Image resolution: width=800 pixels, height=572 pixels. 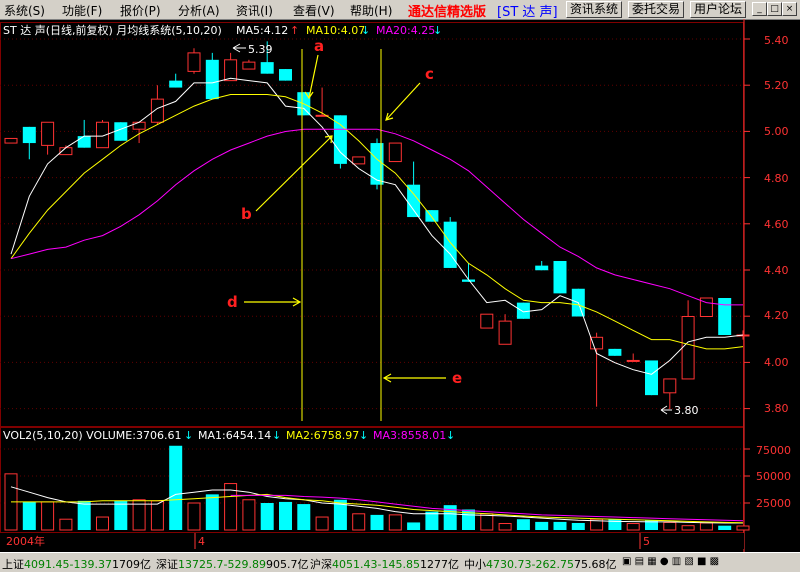 I want to click on vol-ma3-arrow-icon: ↓, so click(x=450, y=435).